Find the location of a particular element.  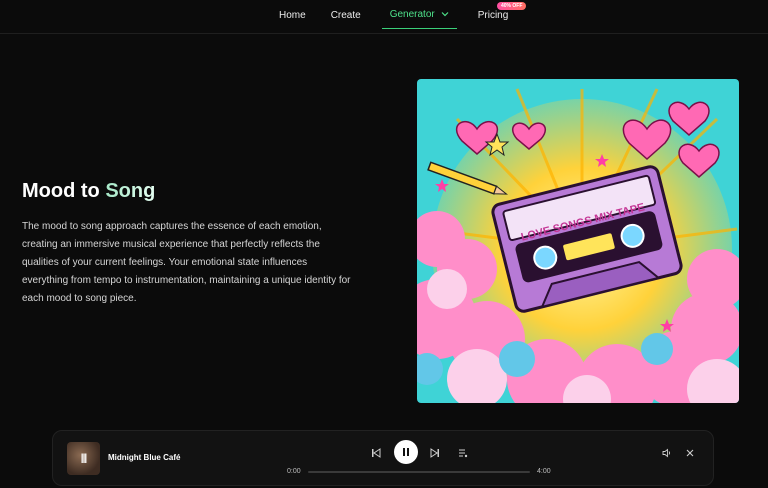

nav-create-label: Create is located at coordinates (345, 15).